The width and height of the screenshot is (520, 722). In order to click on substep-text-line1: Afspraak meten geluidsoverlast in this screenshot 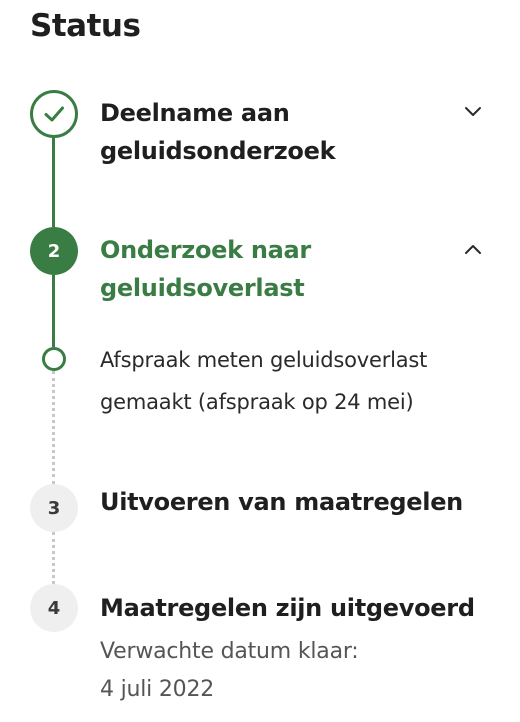, I will do `click(264, 360)`.